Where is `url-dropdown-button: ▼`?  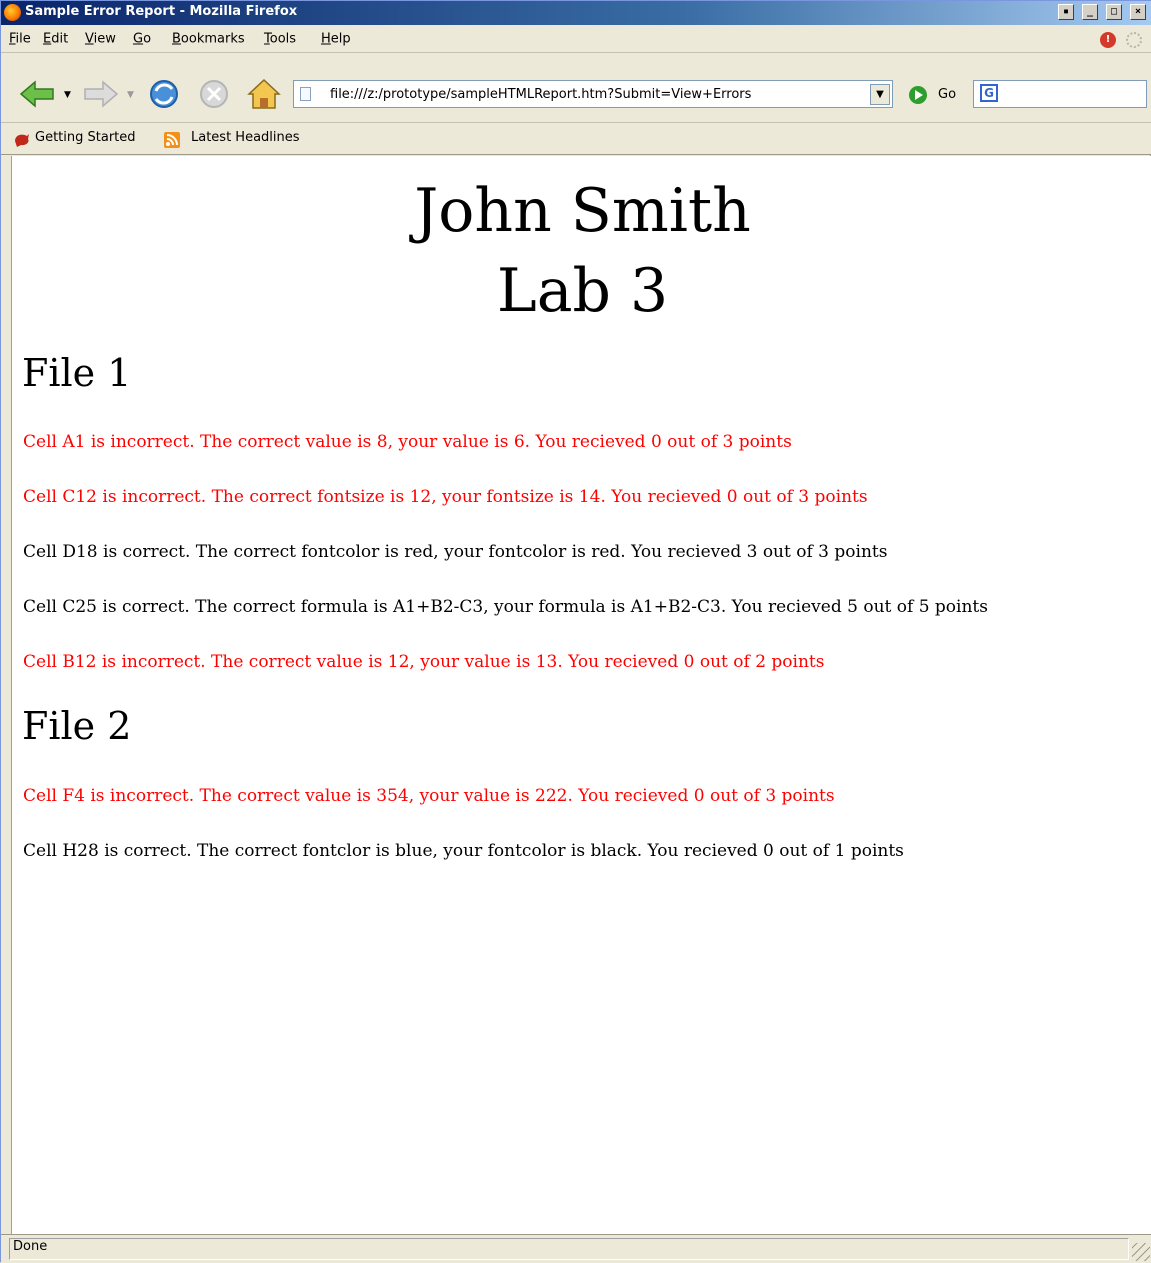
url-dropdown-button: ▼ is located at coordinates (880, 94).